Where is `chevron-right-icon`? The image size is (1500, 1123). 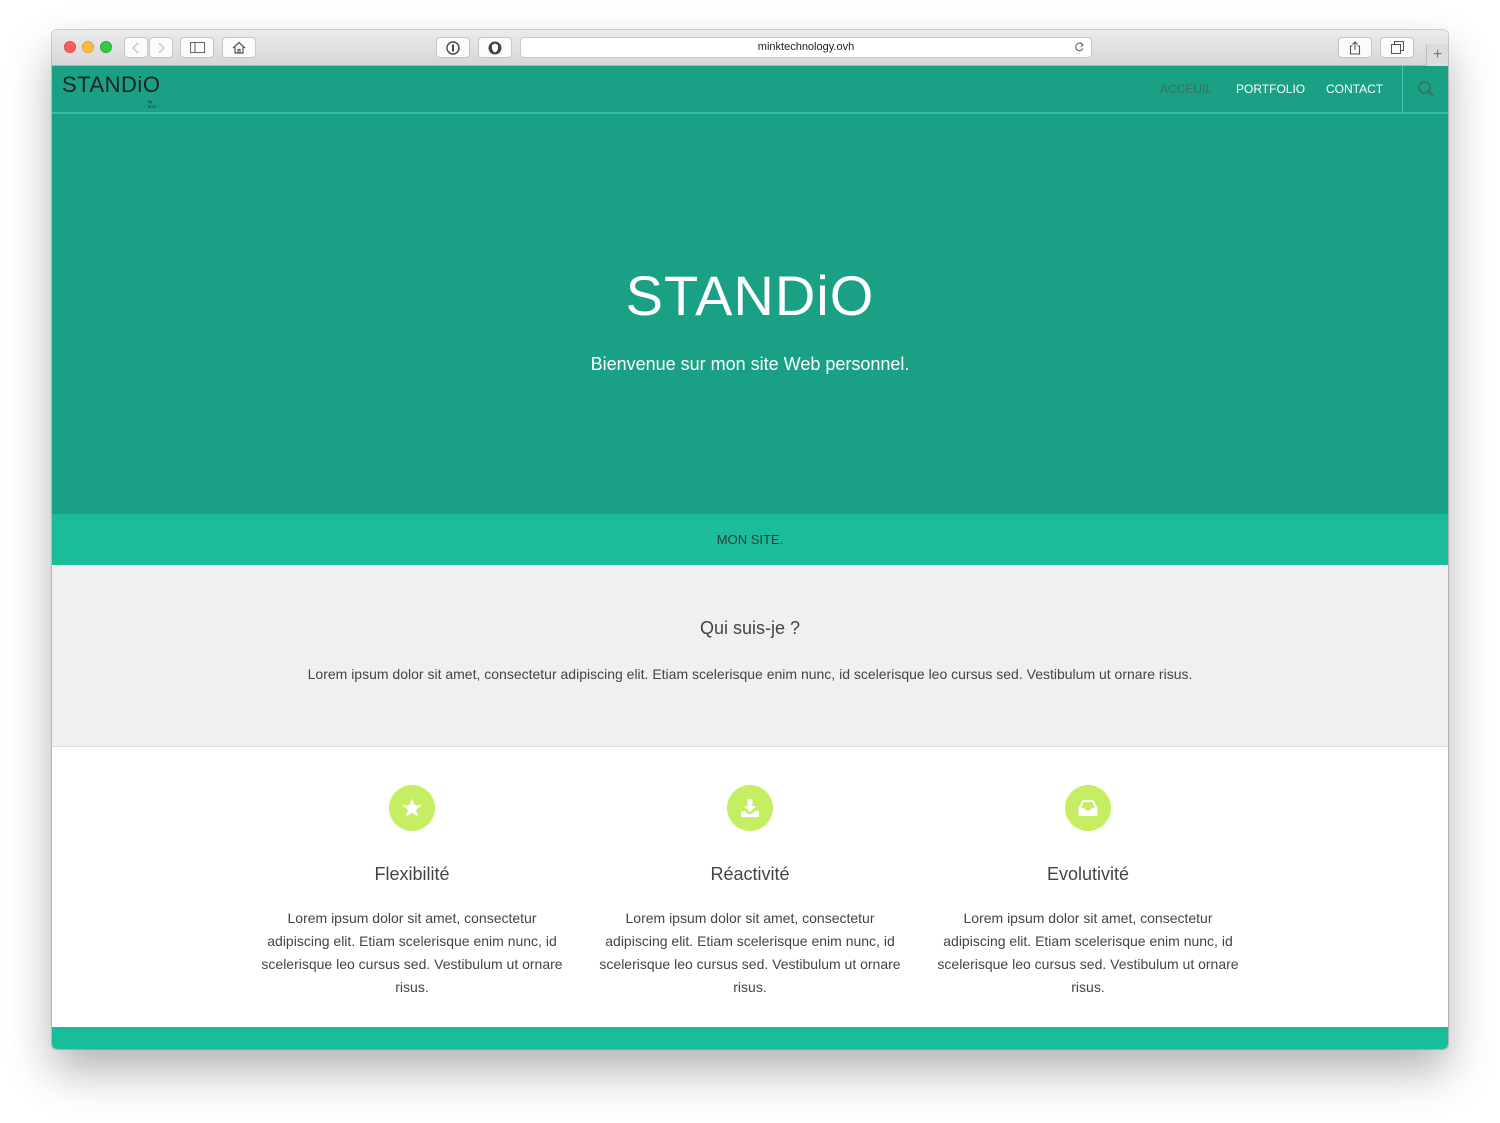 chevron-right-icon is located at coordinates (161, 47).